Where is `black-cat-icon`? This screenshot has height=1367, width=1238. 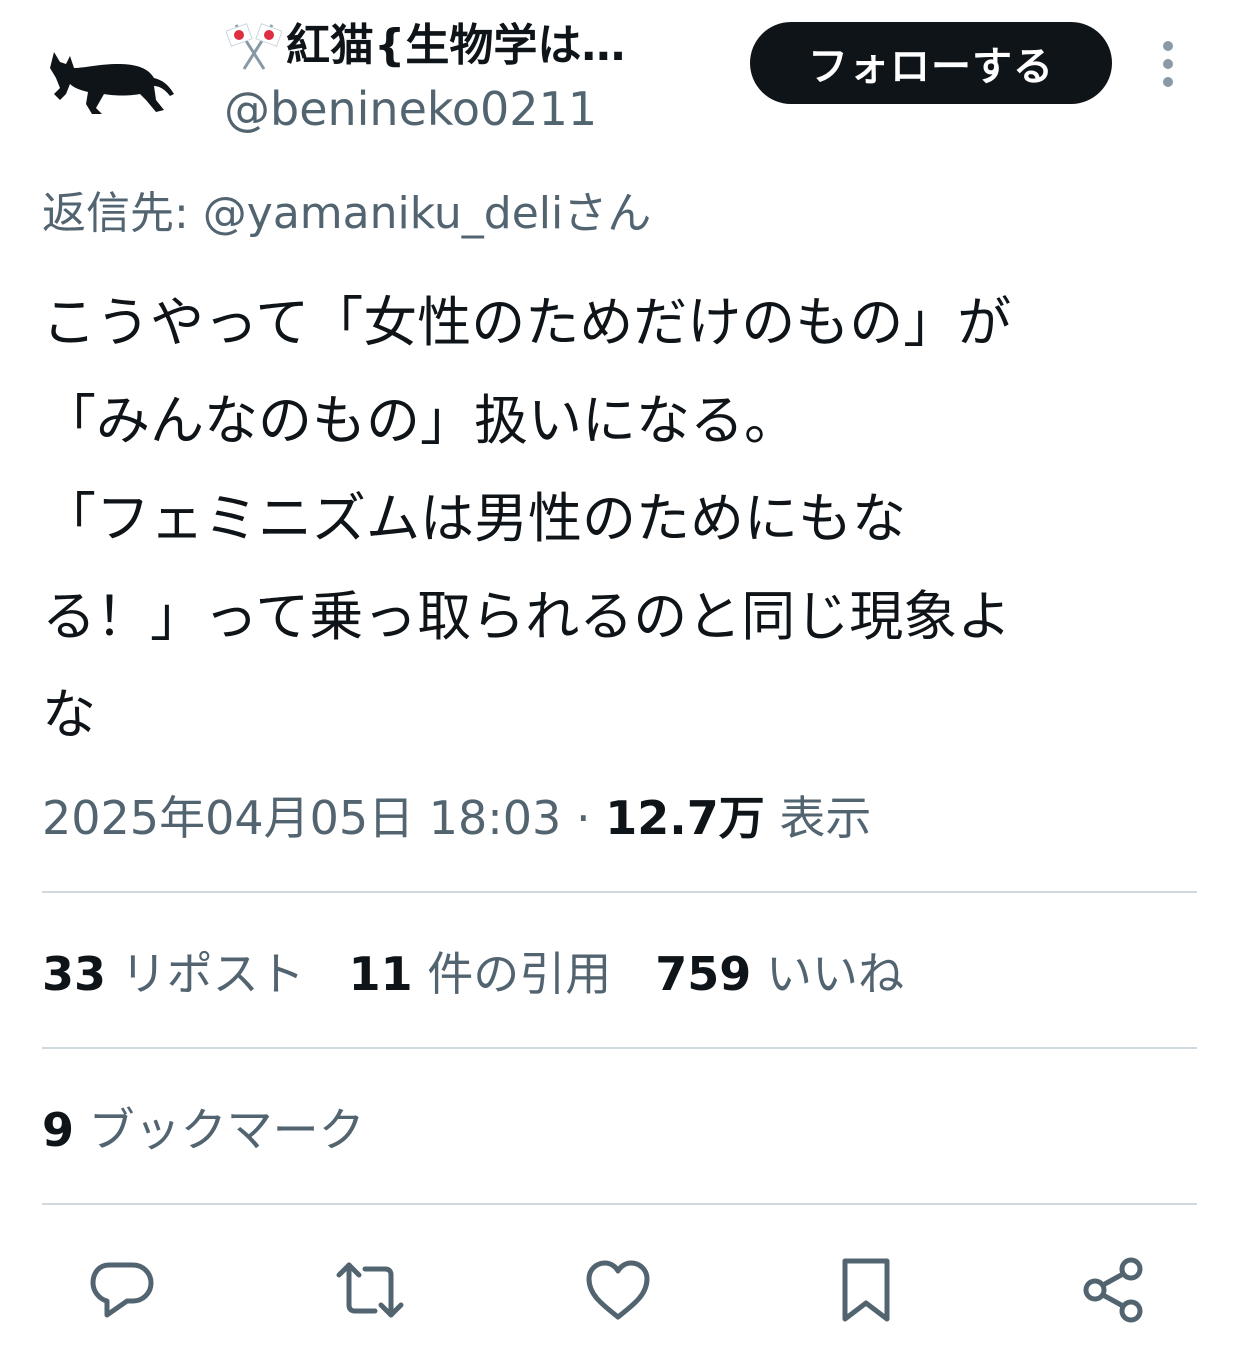
black-cat-icon is located at coordinates (112, 83).